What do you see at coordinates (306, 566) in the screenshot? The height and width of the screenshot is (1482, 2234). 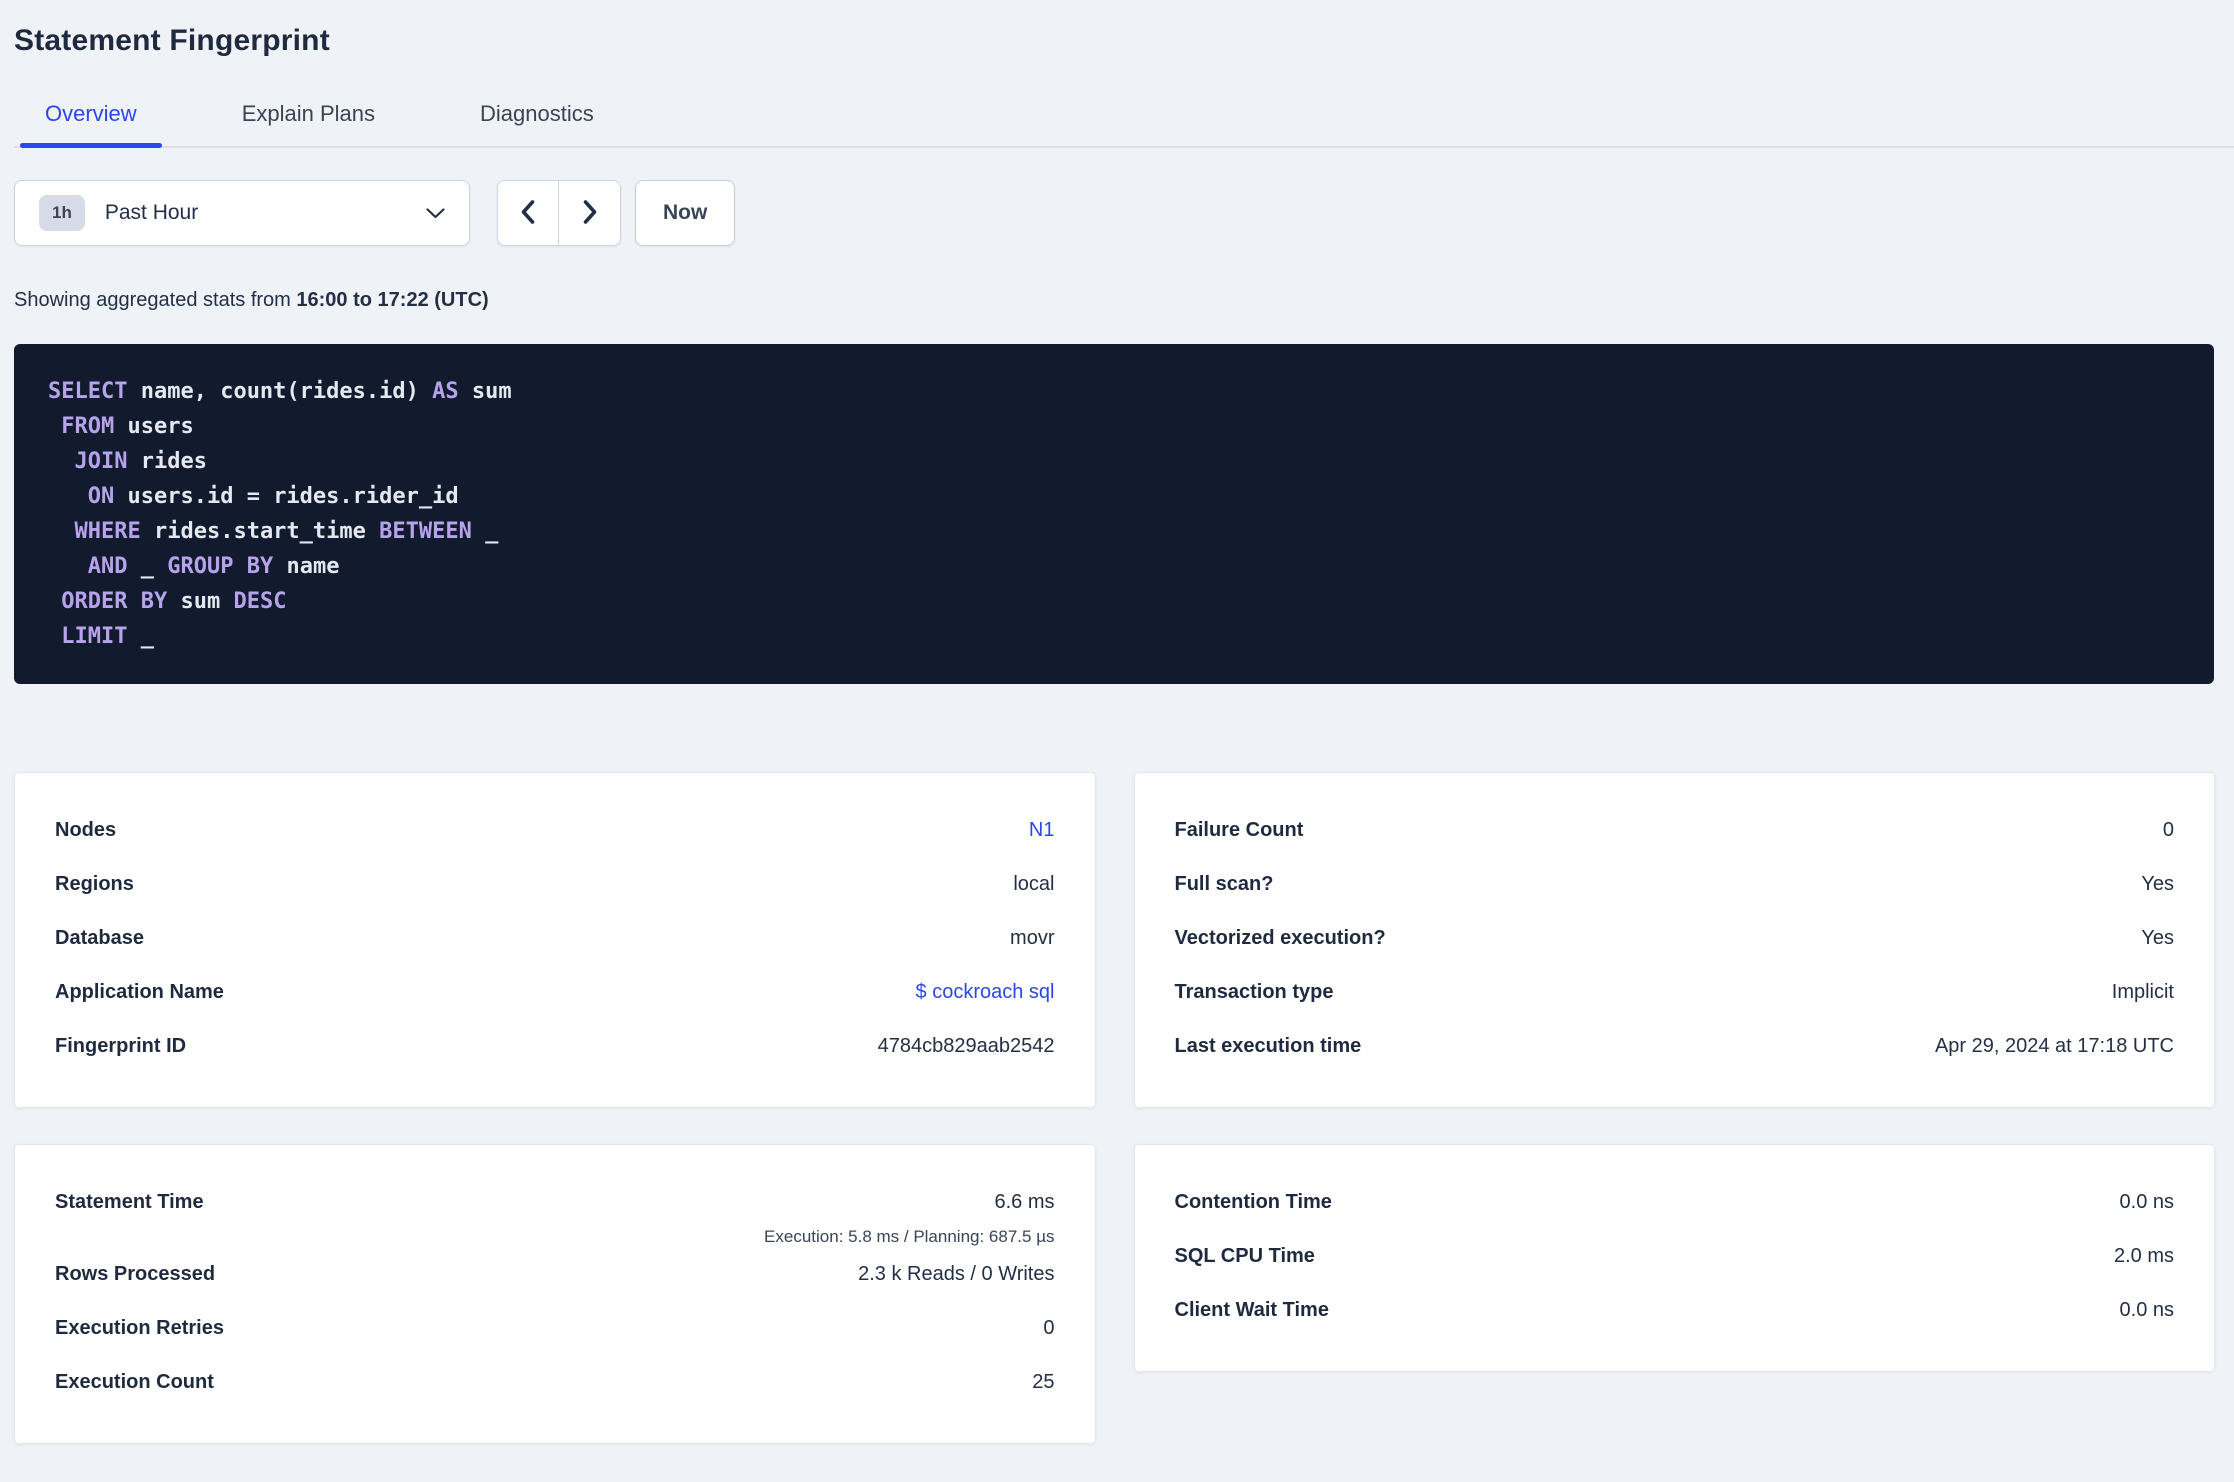 I see `sql-text: name` at bounding box center [306, 566].